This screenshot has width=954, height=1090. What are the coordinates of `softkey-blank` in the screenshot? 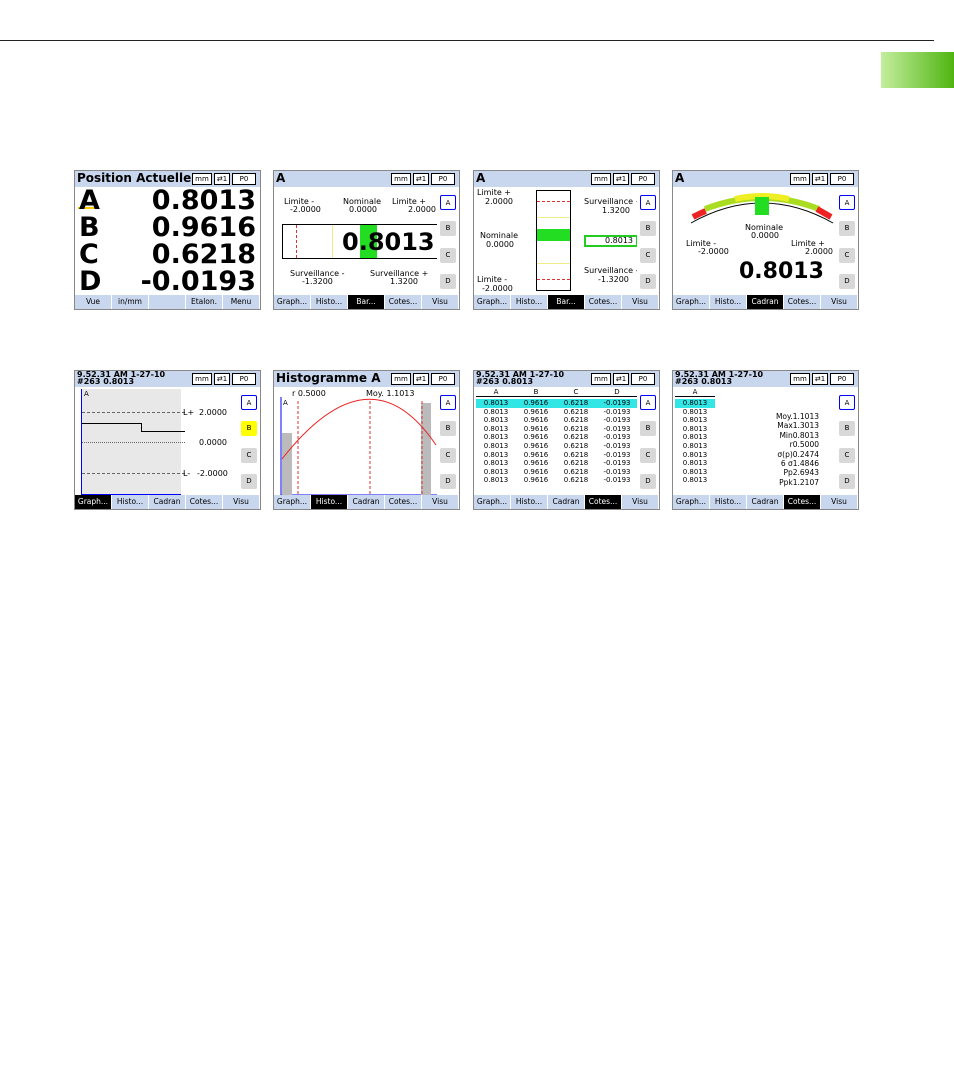 It's located at (167, 302).